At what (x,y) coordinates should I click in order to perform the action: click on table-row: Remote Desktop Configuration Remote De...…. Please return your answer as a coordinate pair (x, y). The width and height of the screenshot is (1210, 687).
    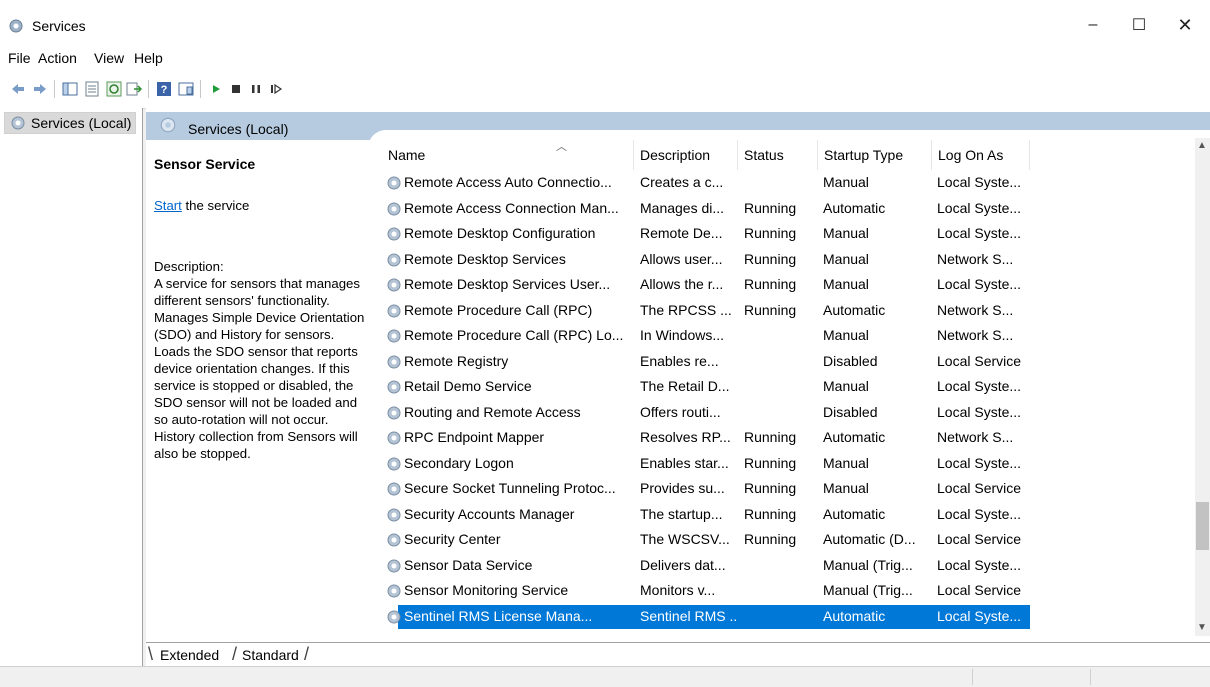
    Looking at the image, I should click on (789, 233).